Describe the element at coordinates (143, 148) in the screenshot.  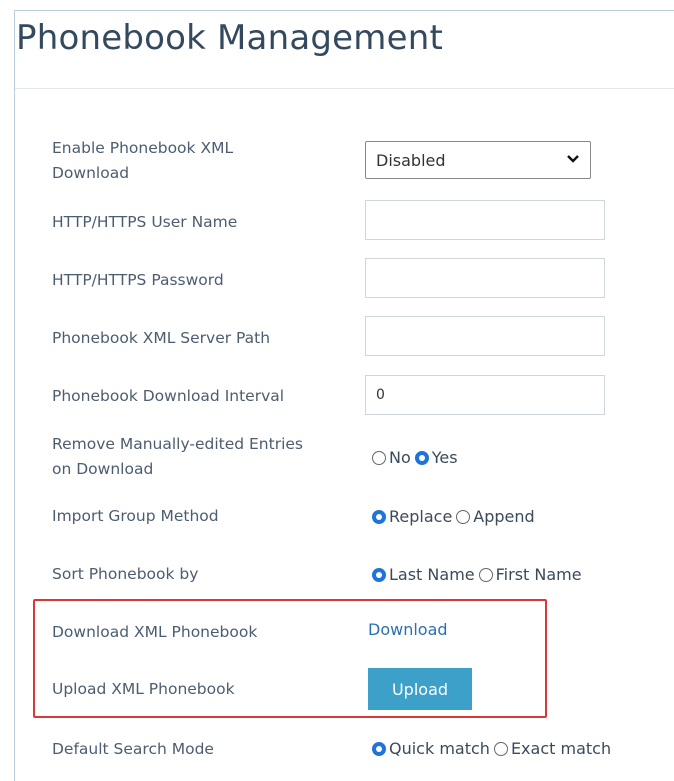
I see `enable-xml-download-label-line1: Enable Phonebook XML` at that location.